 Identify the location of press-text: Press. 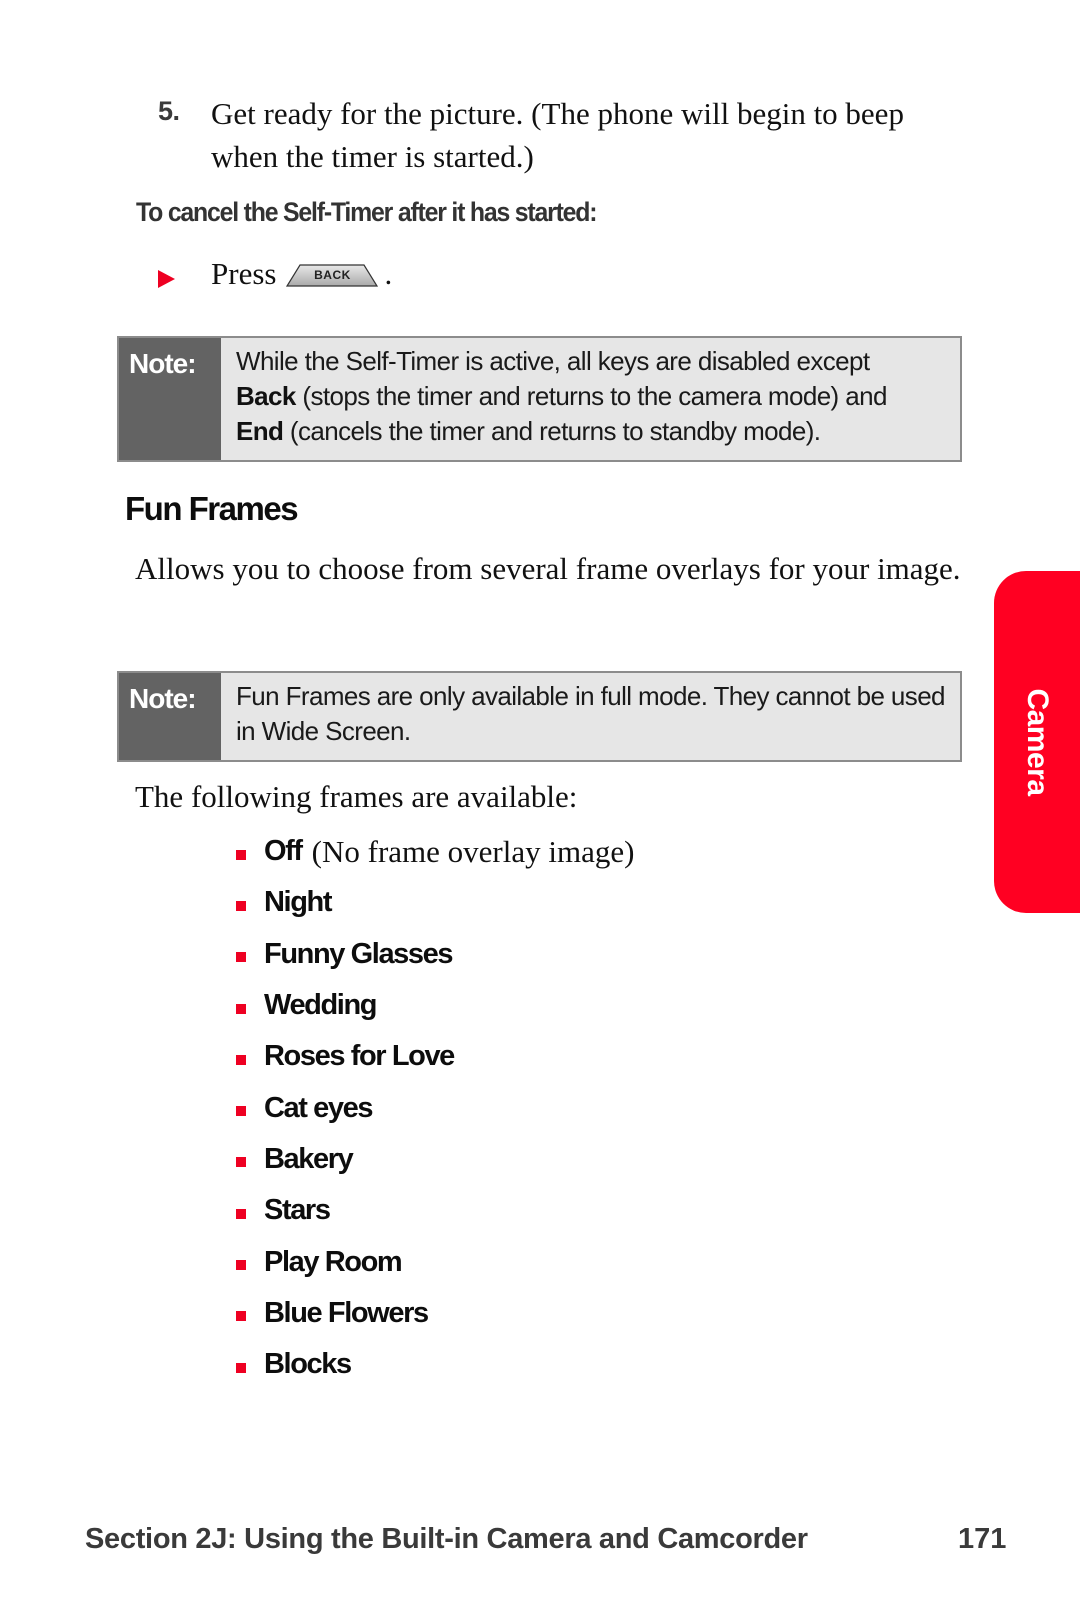
(244, 273).